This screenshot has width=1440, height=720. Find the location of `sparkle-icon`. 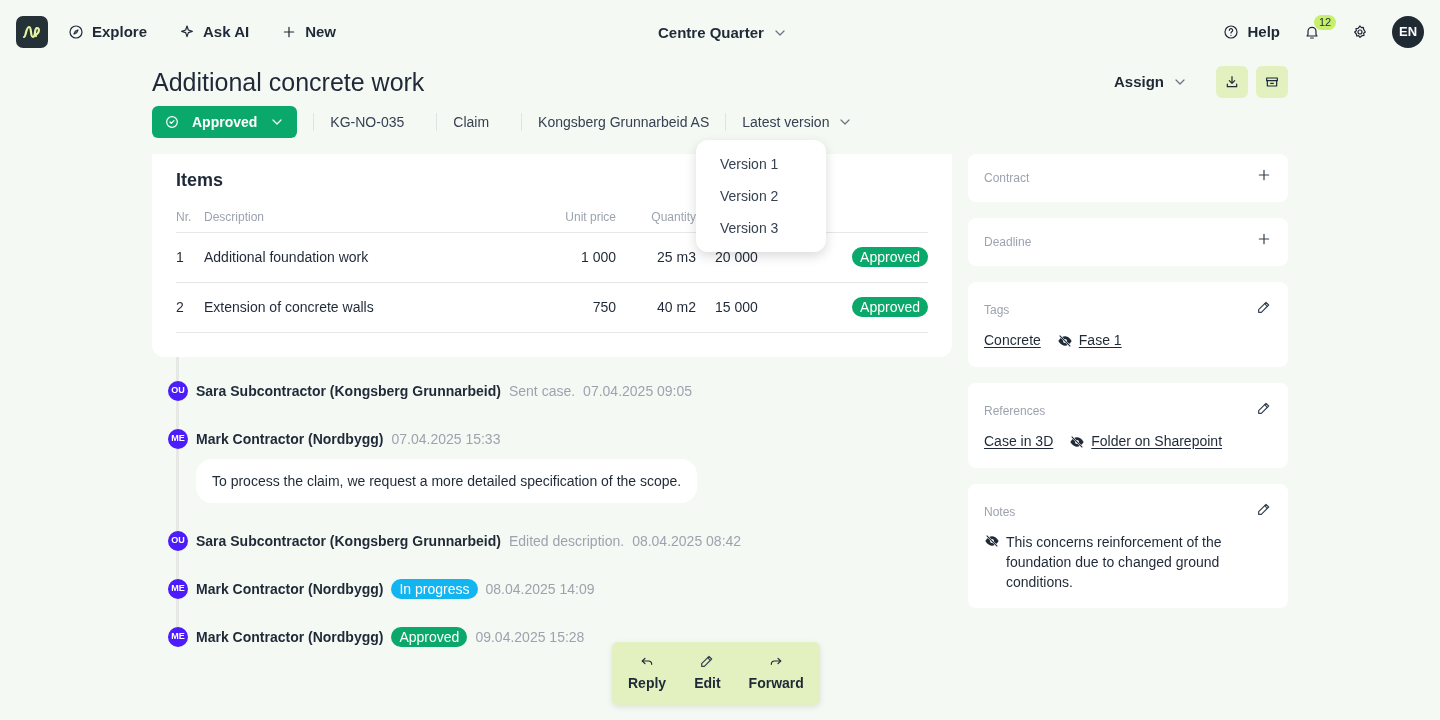

sparkle-icon is located at coordinates (187, 32).